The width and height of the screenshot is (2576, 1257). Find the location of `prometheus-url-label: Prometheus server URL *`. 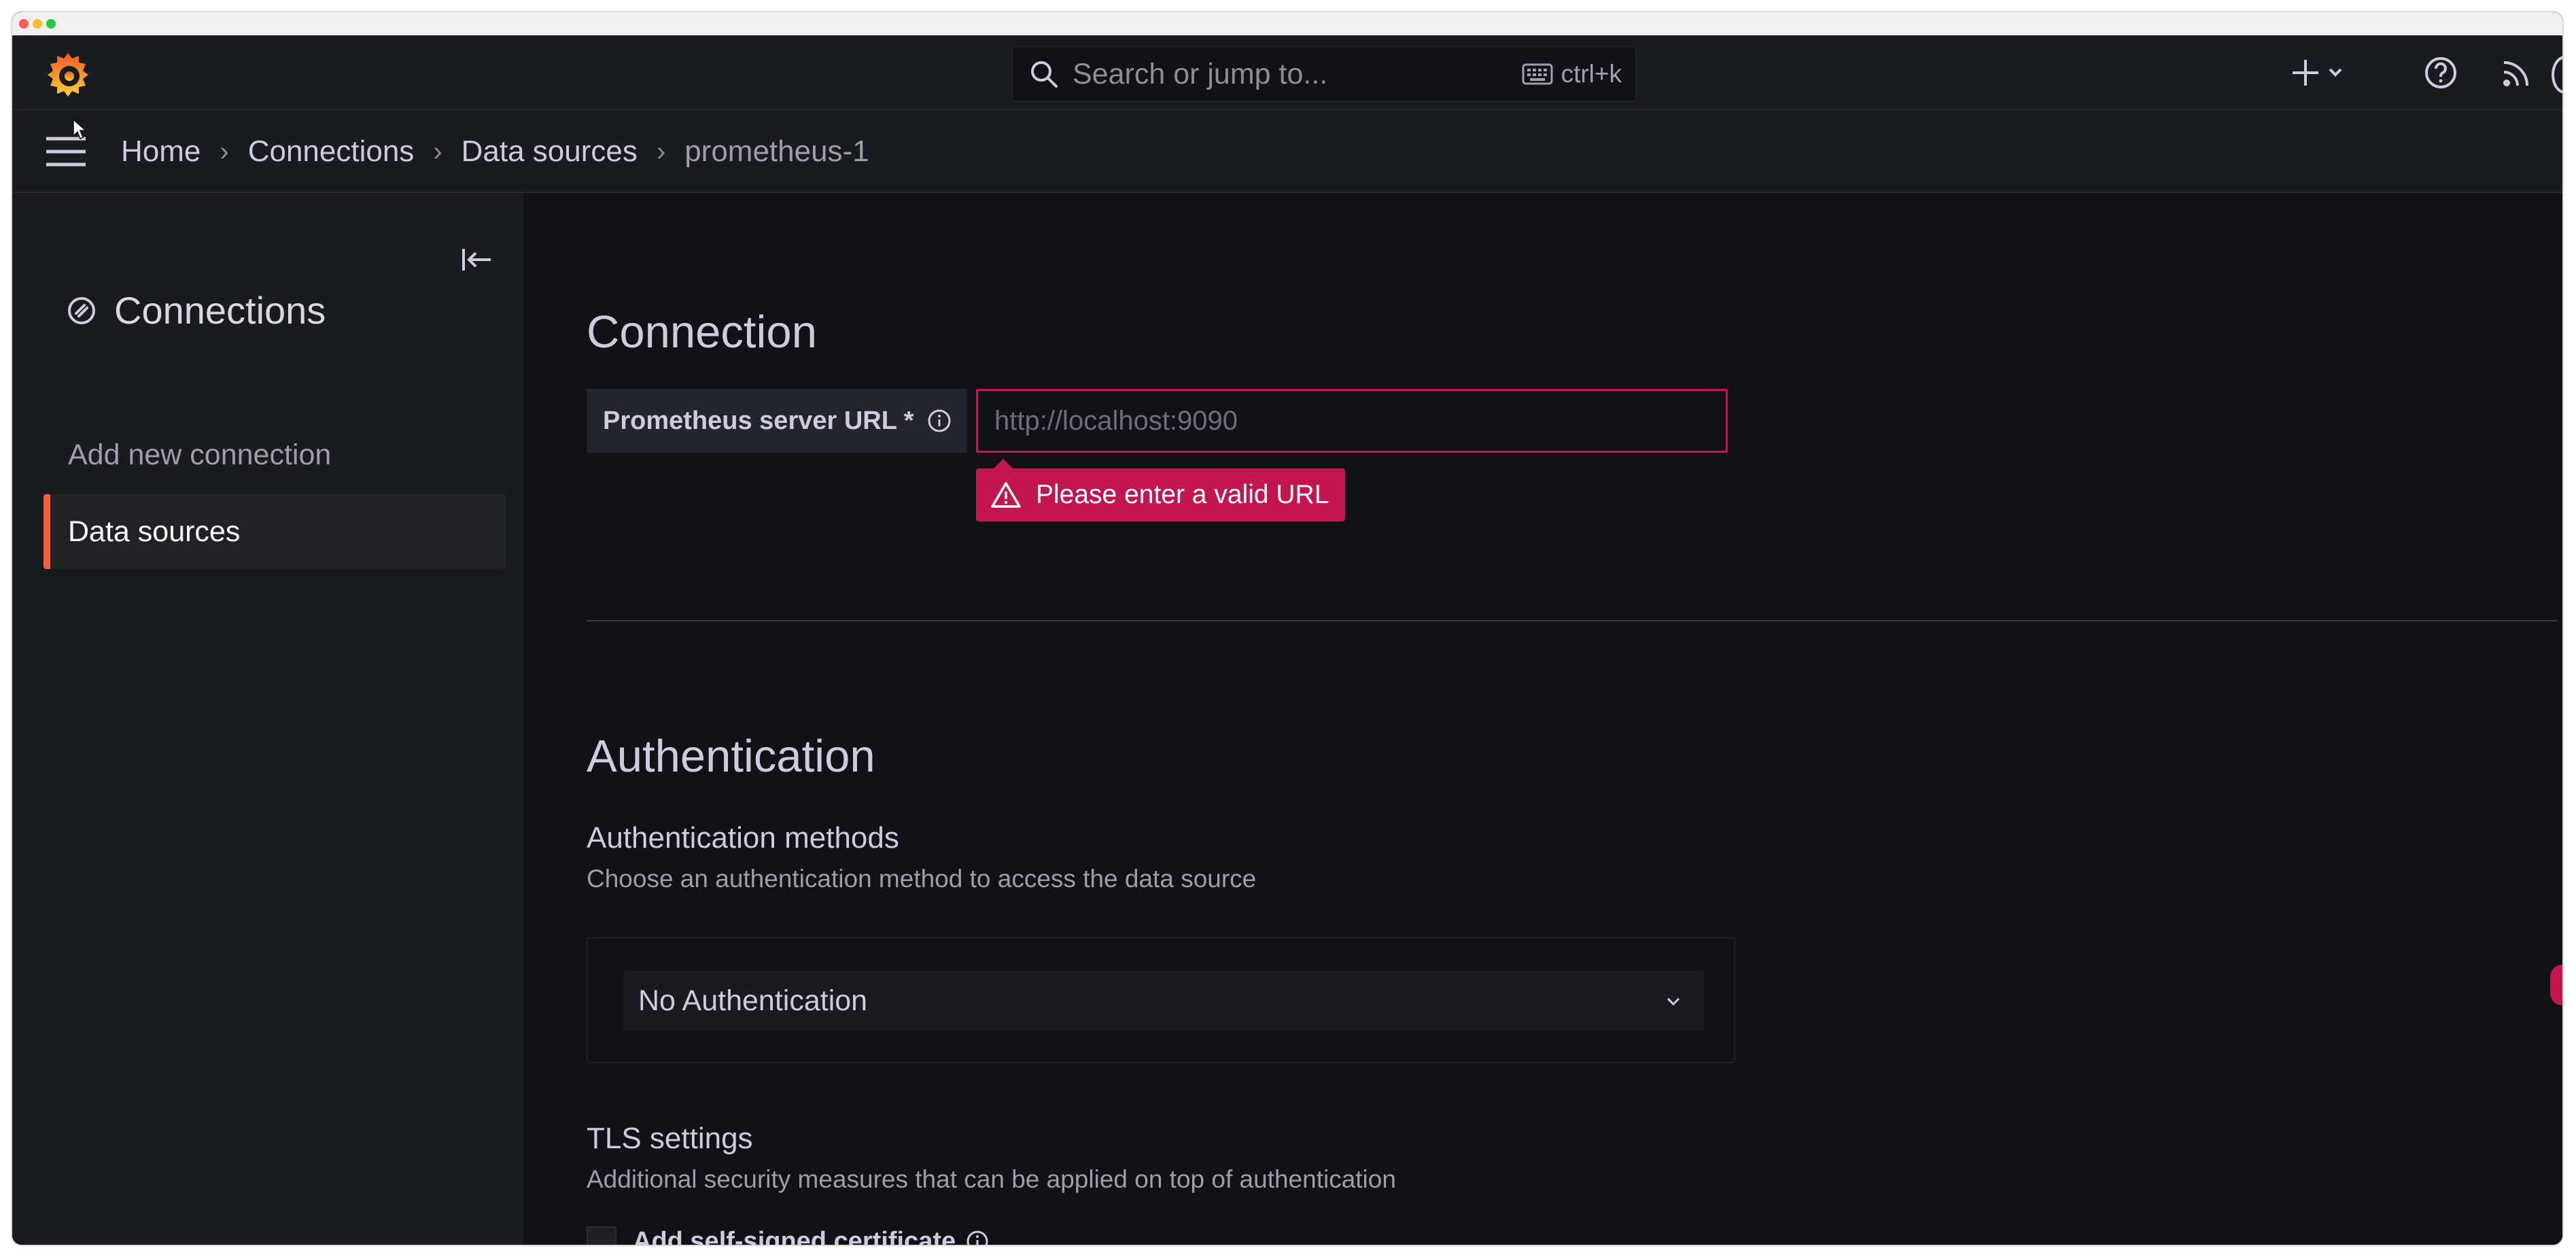

prometheus-url-label: Prometheus server URL * is located at coordinates (777, 421).